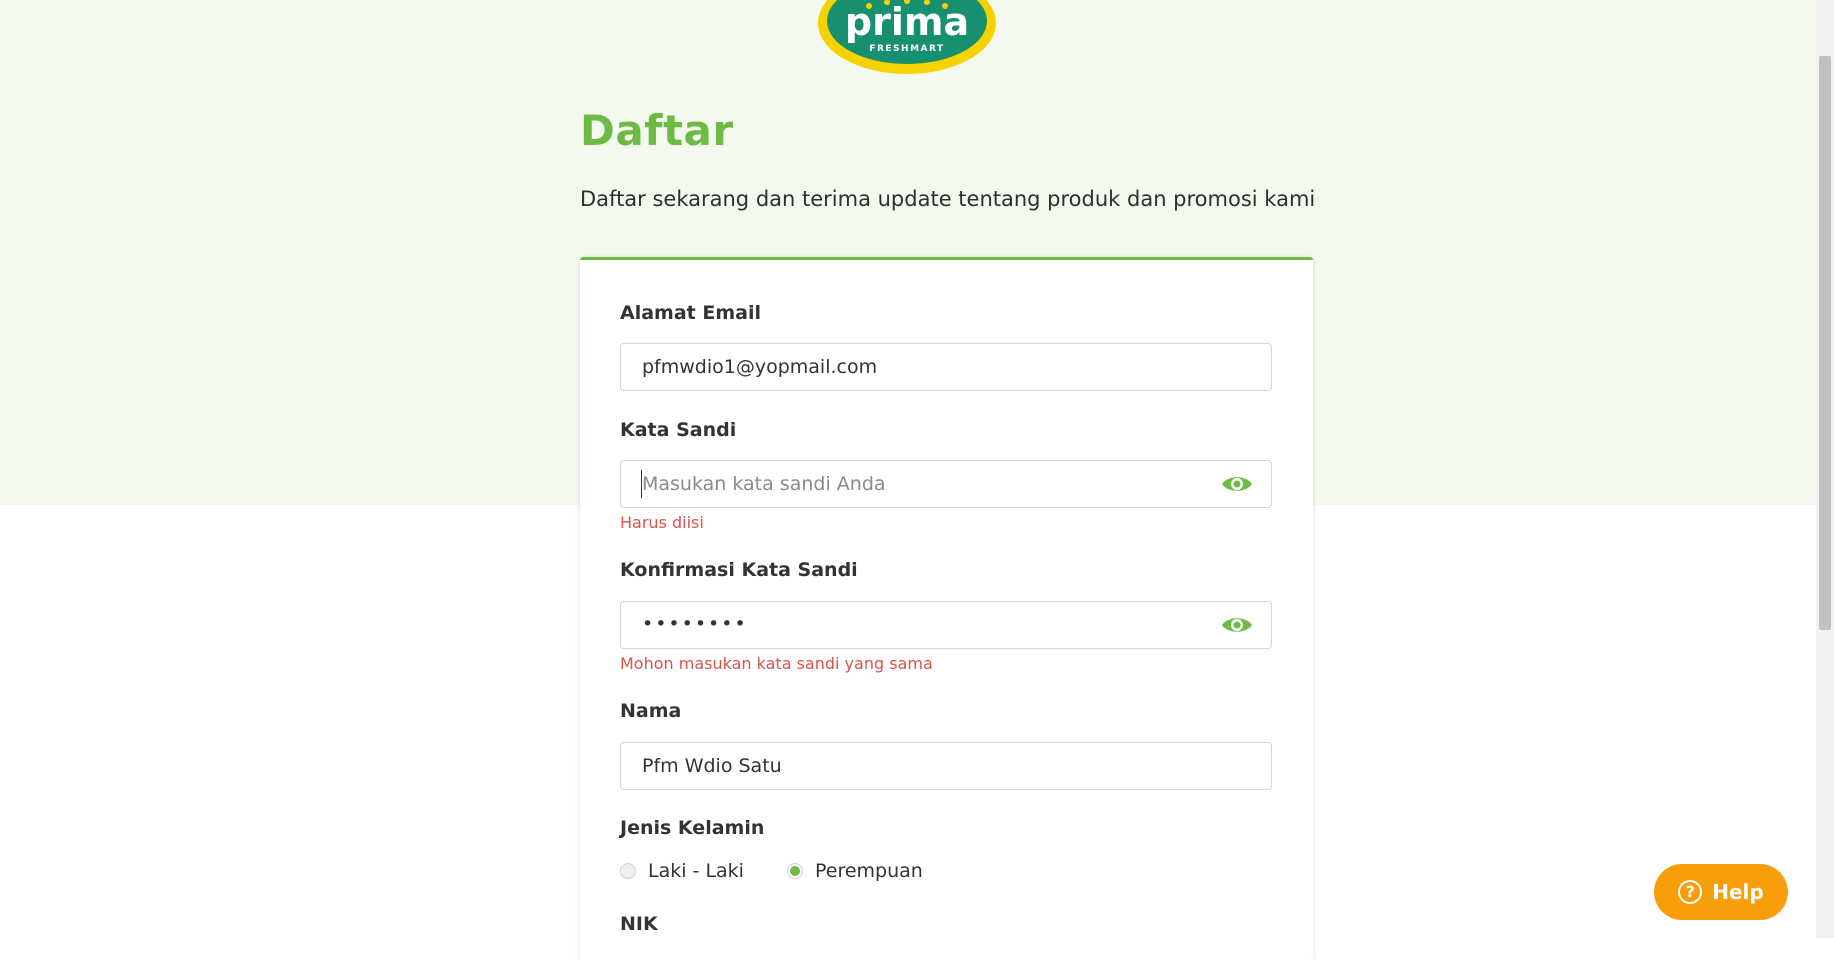 The height and width of the screenshot is (960, 1834). Describe the element at coordinates (628, 871) in the screenshot. I see `radio-button-male` at that location.